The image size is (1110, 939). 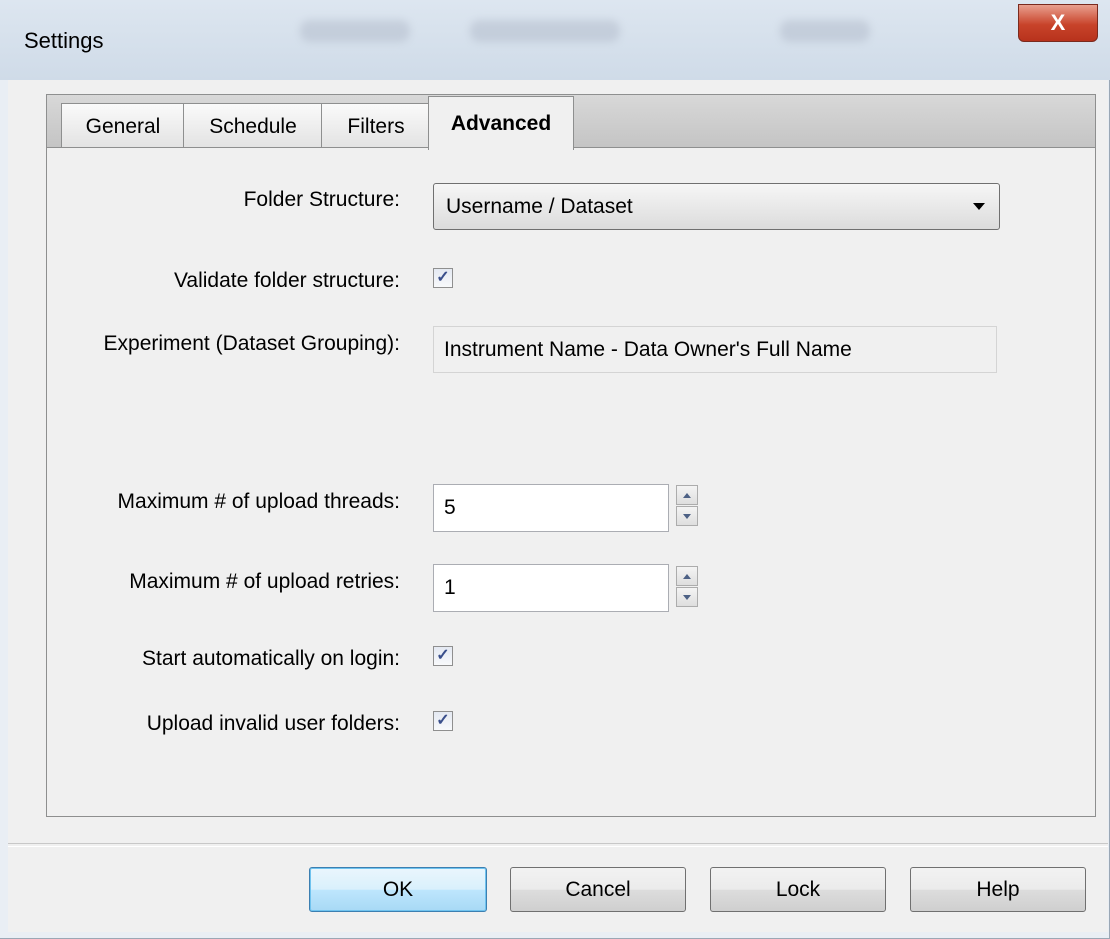 I want to click on tab-strip: General Schedule Filters Advanced, so click(x=571, y=122).